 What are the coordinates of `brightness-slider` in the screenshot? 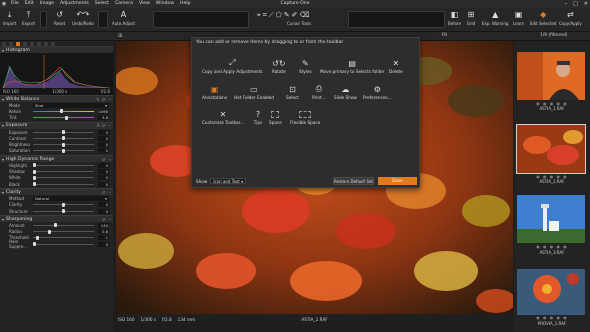 It's located at (63, 144).